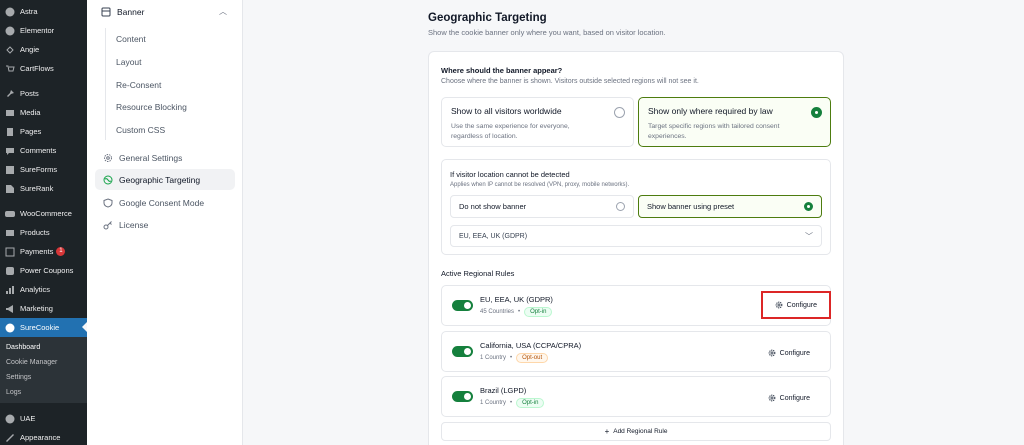 This screenshot has width=1024, height=445. Describe the element at coordinates (30, 49) in the screenshot. I see `wp-menu-label: Angie` at that location.